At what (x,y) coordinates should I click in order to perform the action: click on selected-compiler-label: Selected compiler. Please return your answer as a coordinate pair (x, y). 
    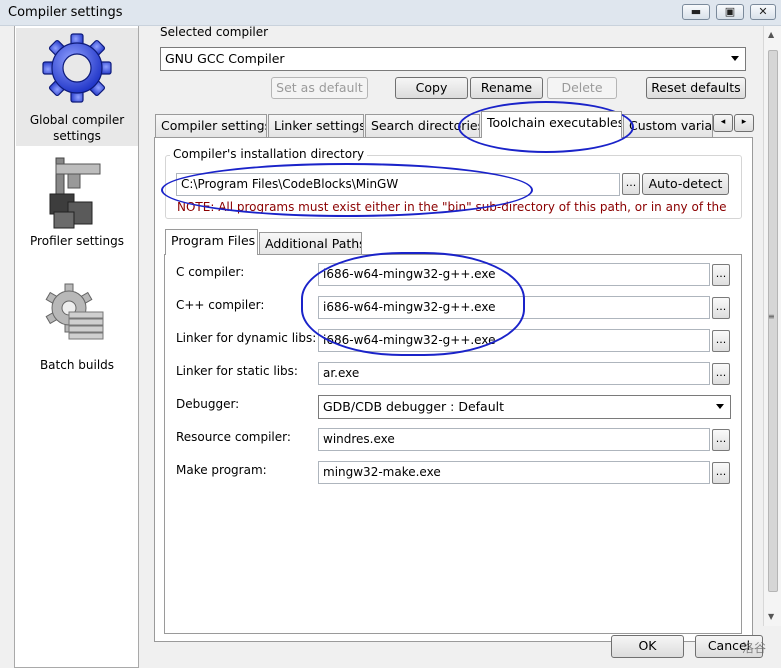
    Looking at the image, I should click on (214, 32).